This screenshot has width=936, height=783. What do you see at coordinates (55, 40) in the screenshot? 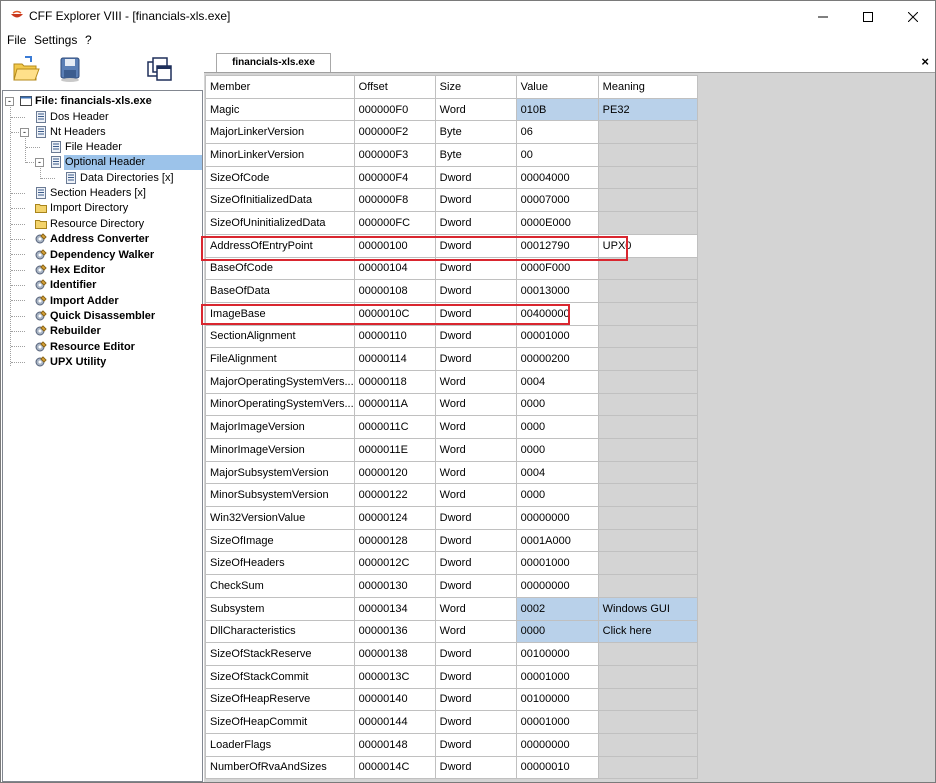
I see `menu-settings: Settings` at bounding box center [55, 40].